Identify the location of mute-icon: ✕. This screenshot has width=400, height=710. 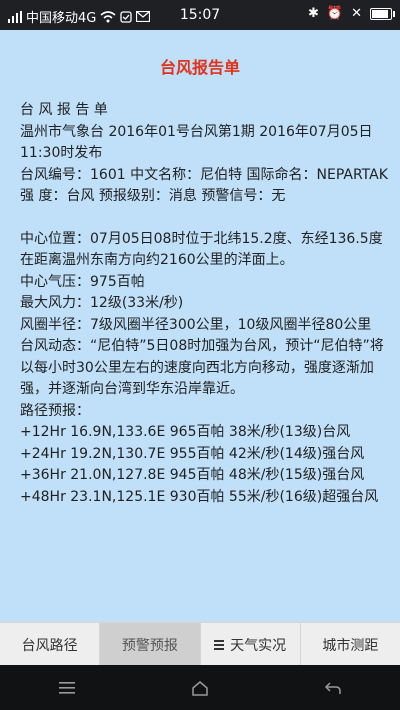
(356, 13).